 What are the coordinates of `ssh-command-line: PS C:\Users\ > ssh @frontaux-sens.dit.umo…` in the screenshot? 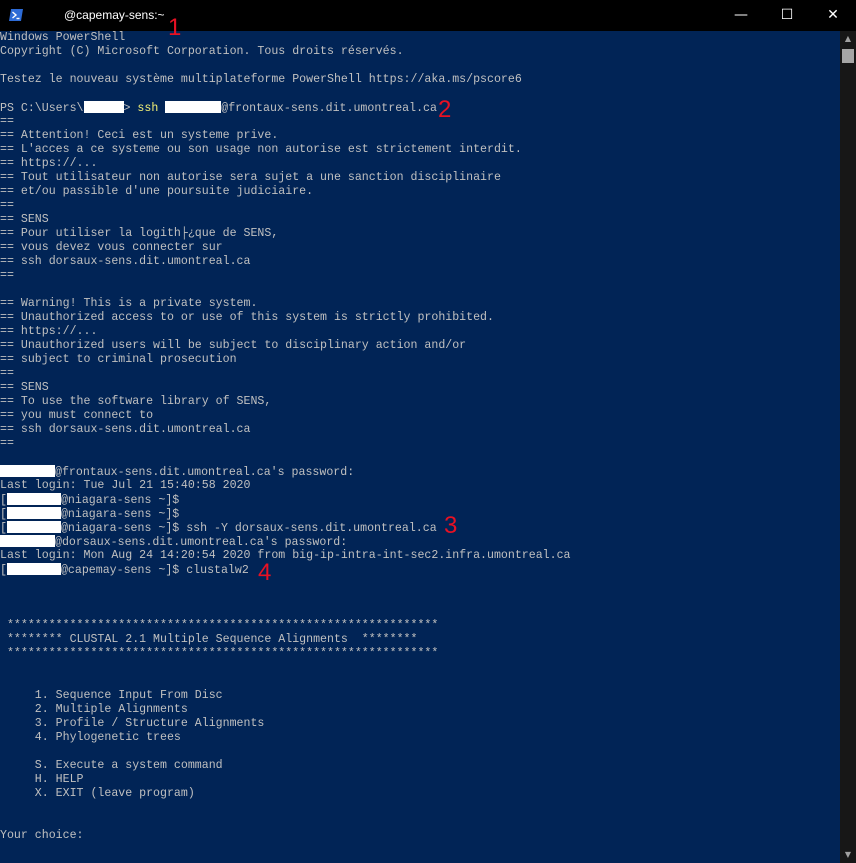 It's located at (218, 108).